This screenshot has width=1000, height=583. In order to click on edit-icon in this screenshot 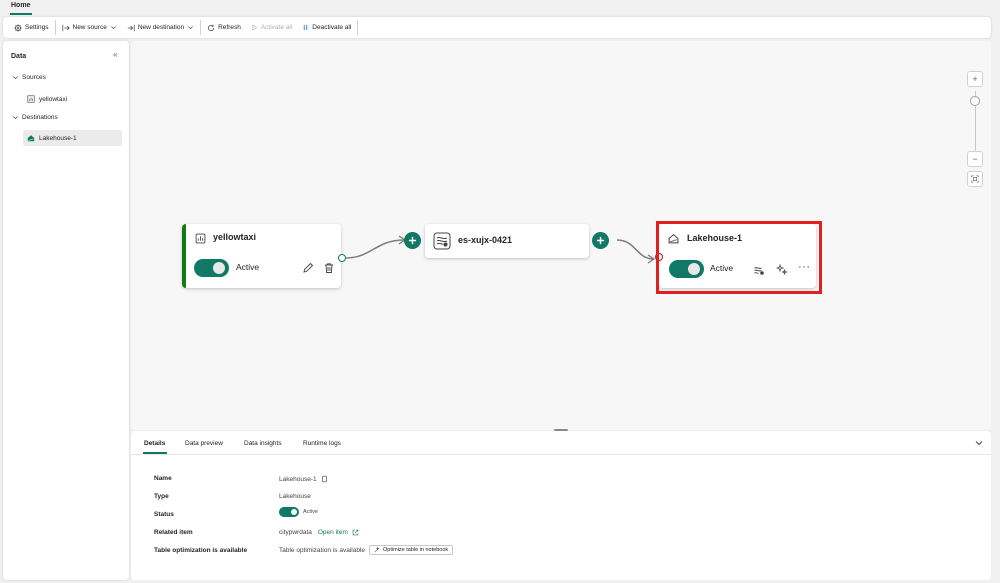, I will do `click(308, 268)`.